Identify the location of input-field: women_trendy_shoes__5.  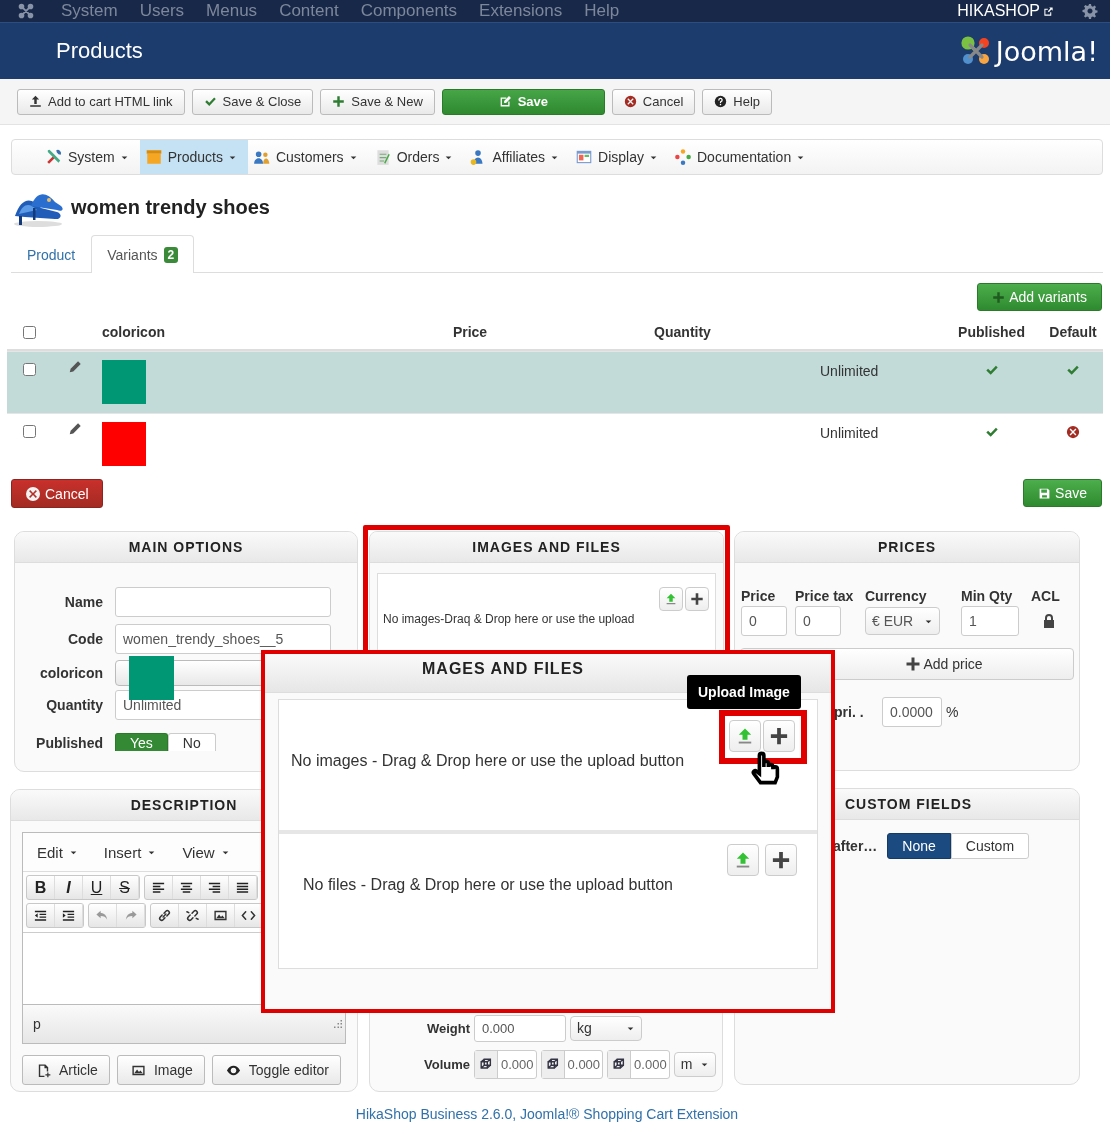
(223, 638).